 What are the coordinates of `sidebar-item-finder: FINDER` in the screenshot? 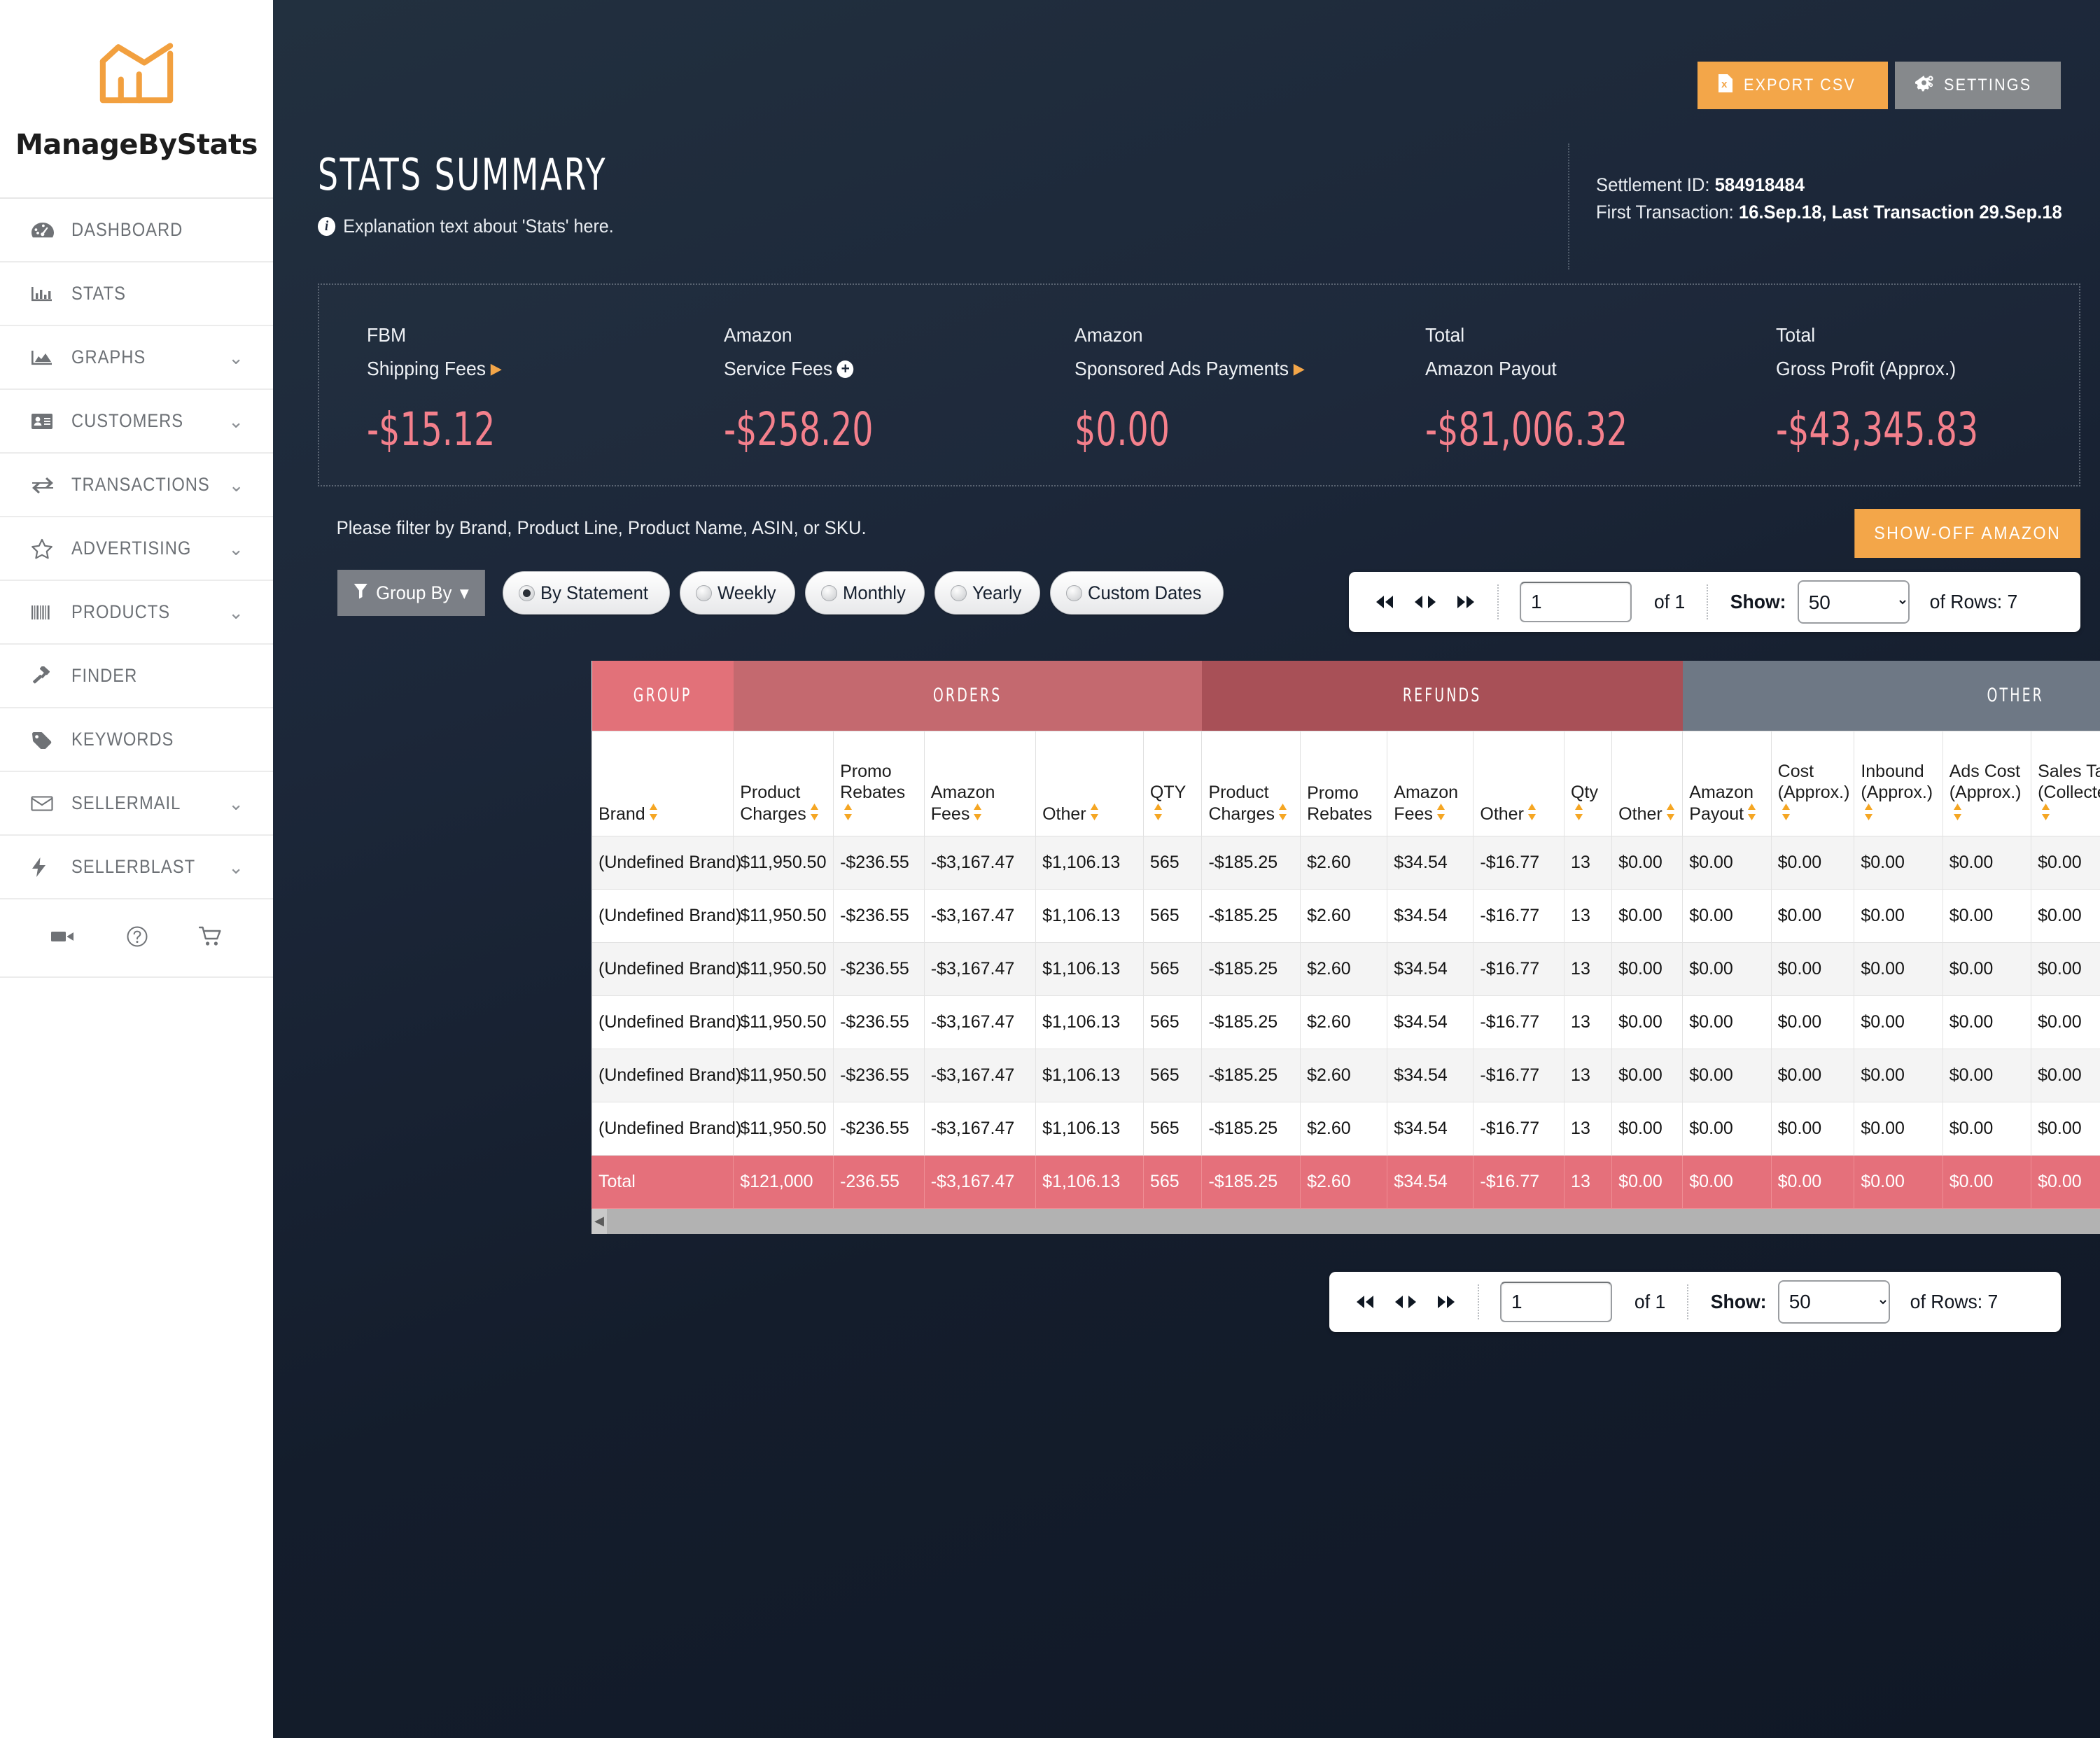 It's located at (136, 676).